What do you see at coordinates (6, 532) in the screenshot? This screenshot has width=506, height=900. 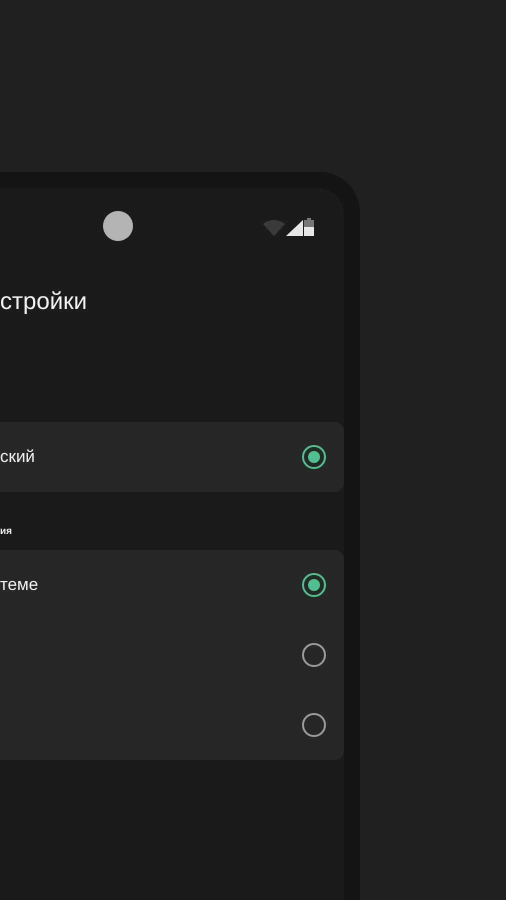 I see `section-label: ия` at bounding box center [6, 532].